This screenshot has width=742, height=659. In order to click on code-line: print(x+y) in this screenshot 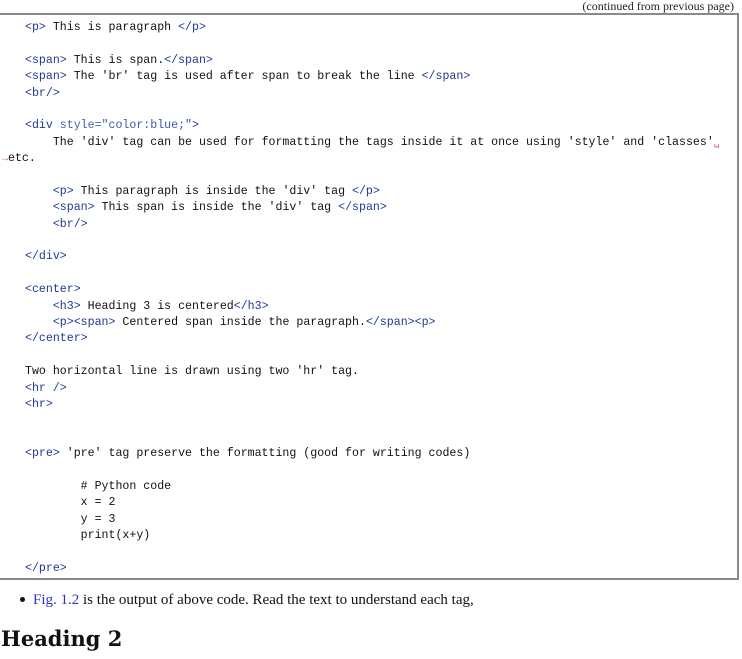, I will do `click(368, 536)`.